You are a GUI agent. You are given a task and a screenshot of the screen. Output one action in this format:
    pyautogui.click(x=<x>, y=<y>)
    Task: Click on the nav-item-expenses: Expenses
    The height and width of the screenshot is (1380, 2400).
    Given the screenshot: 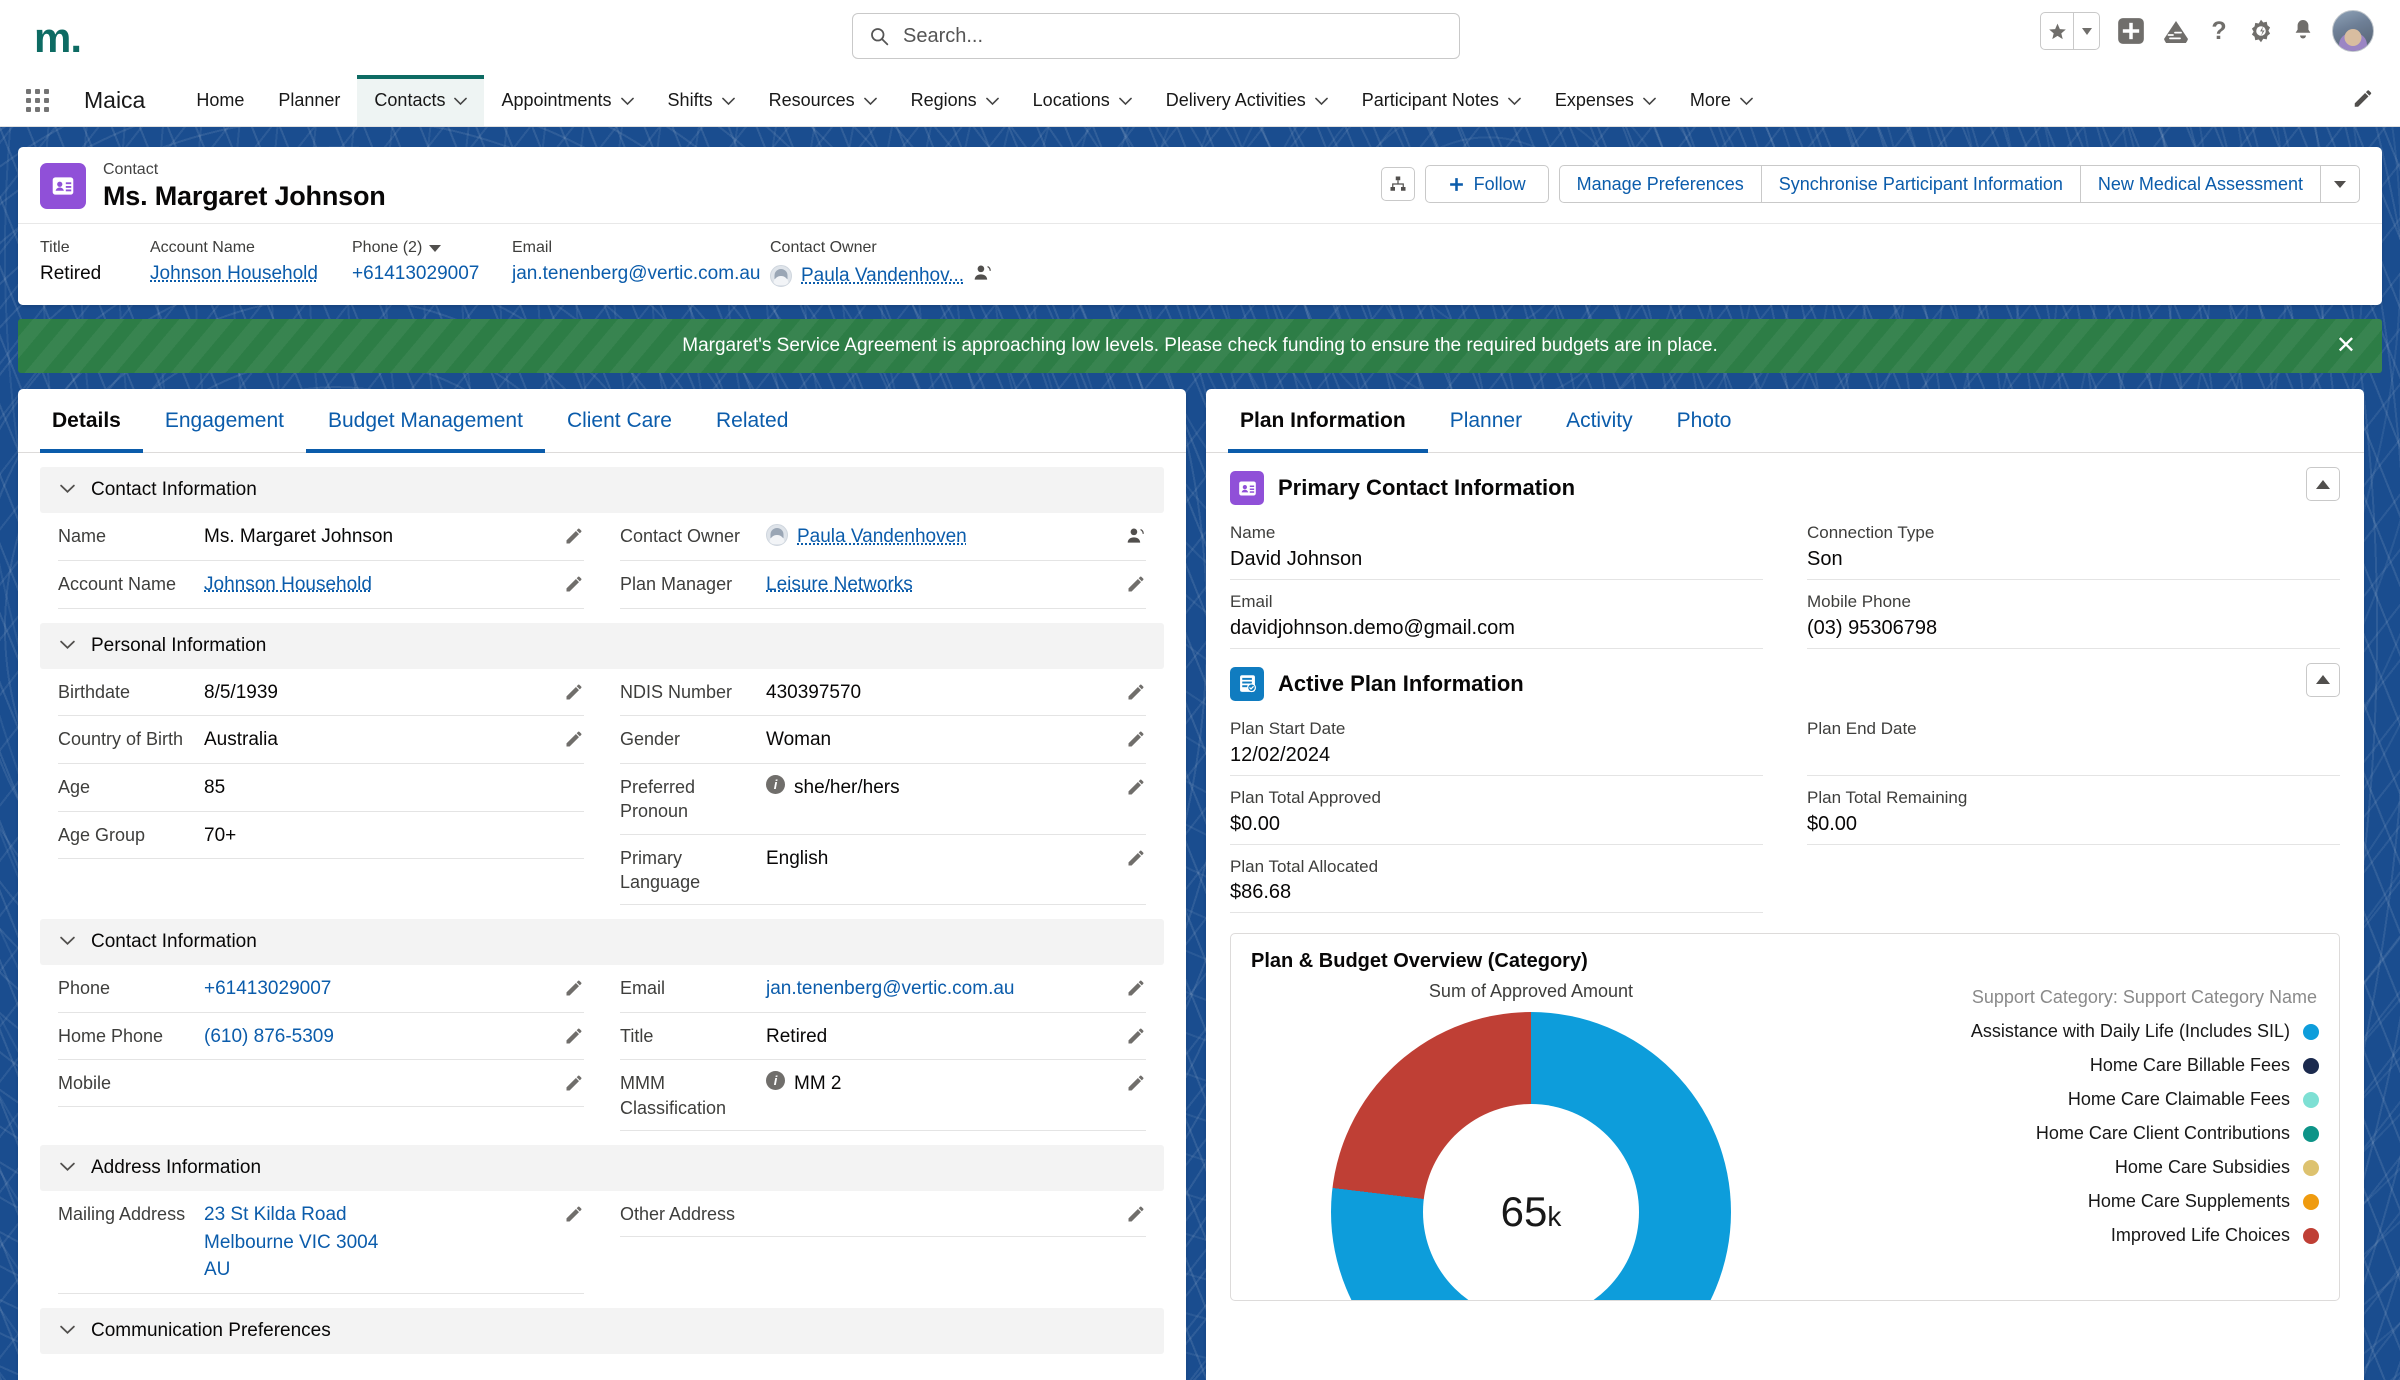 What is the action you would take?
    pyautogui.click(x=1605, y=100)
    